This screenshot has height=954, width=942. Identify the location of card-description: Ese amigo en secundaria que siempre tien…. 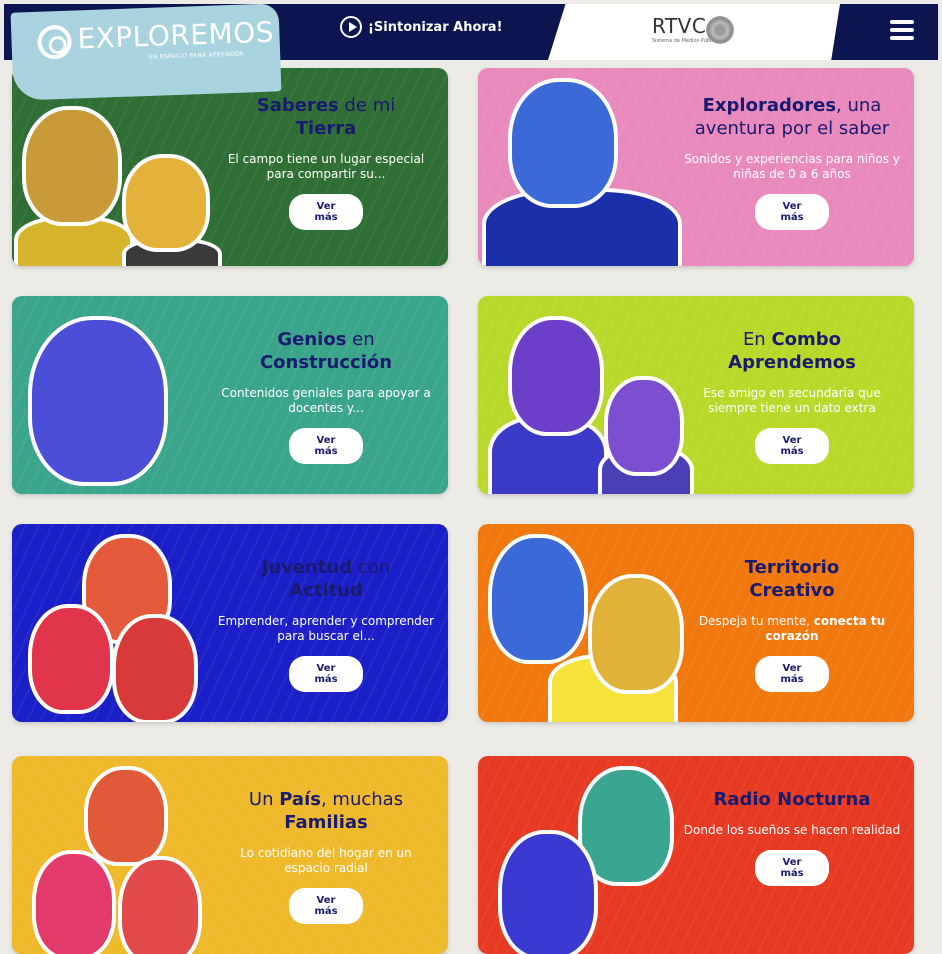
(792, 400).